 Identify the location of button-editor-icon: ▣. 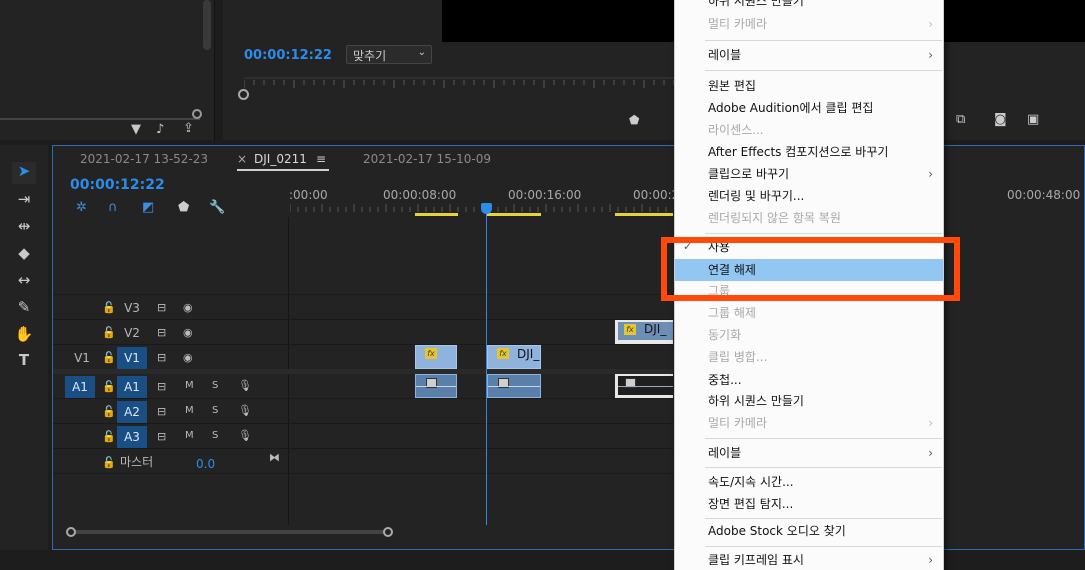
(1033, 119).